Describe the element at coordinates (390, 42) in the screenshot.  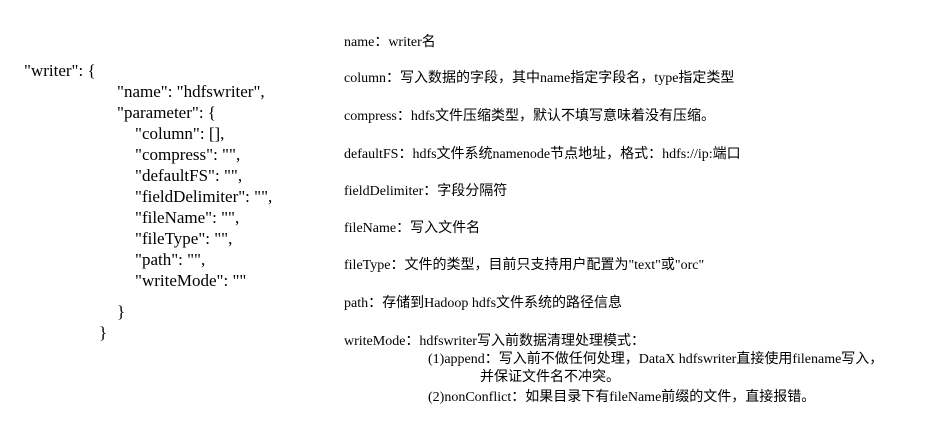
I see `desc-name: name：writer名` at that location.